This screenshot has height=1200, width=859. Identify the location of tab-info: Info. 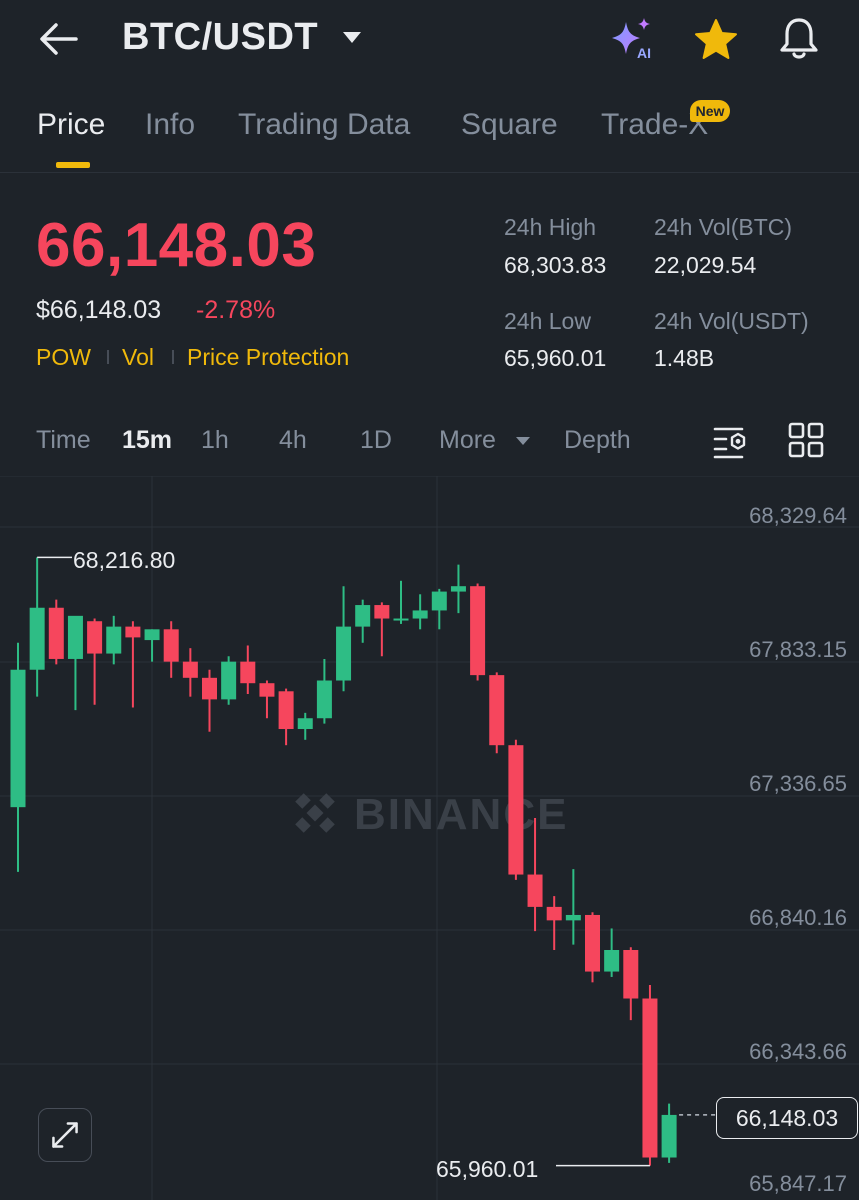
(170, 125).